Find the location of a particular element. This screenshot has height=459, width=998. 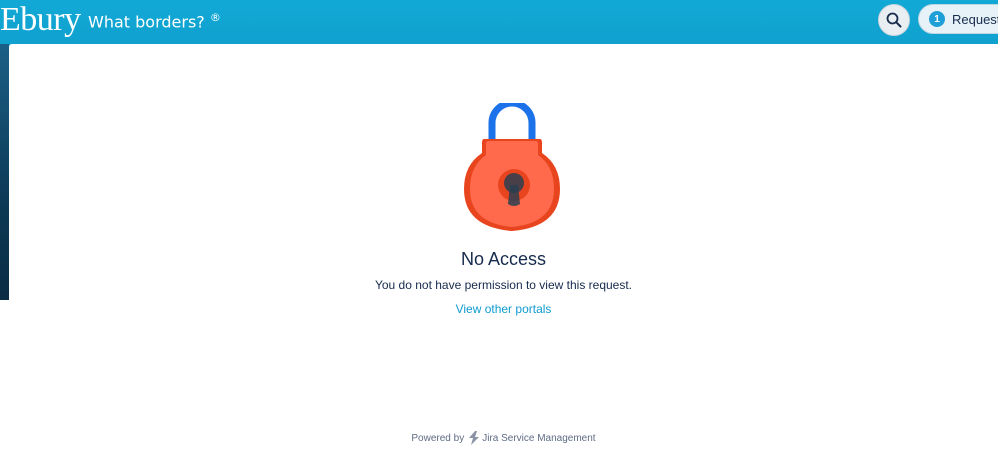

jira-service-management-icon is located at coordinates (474, 438).